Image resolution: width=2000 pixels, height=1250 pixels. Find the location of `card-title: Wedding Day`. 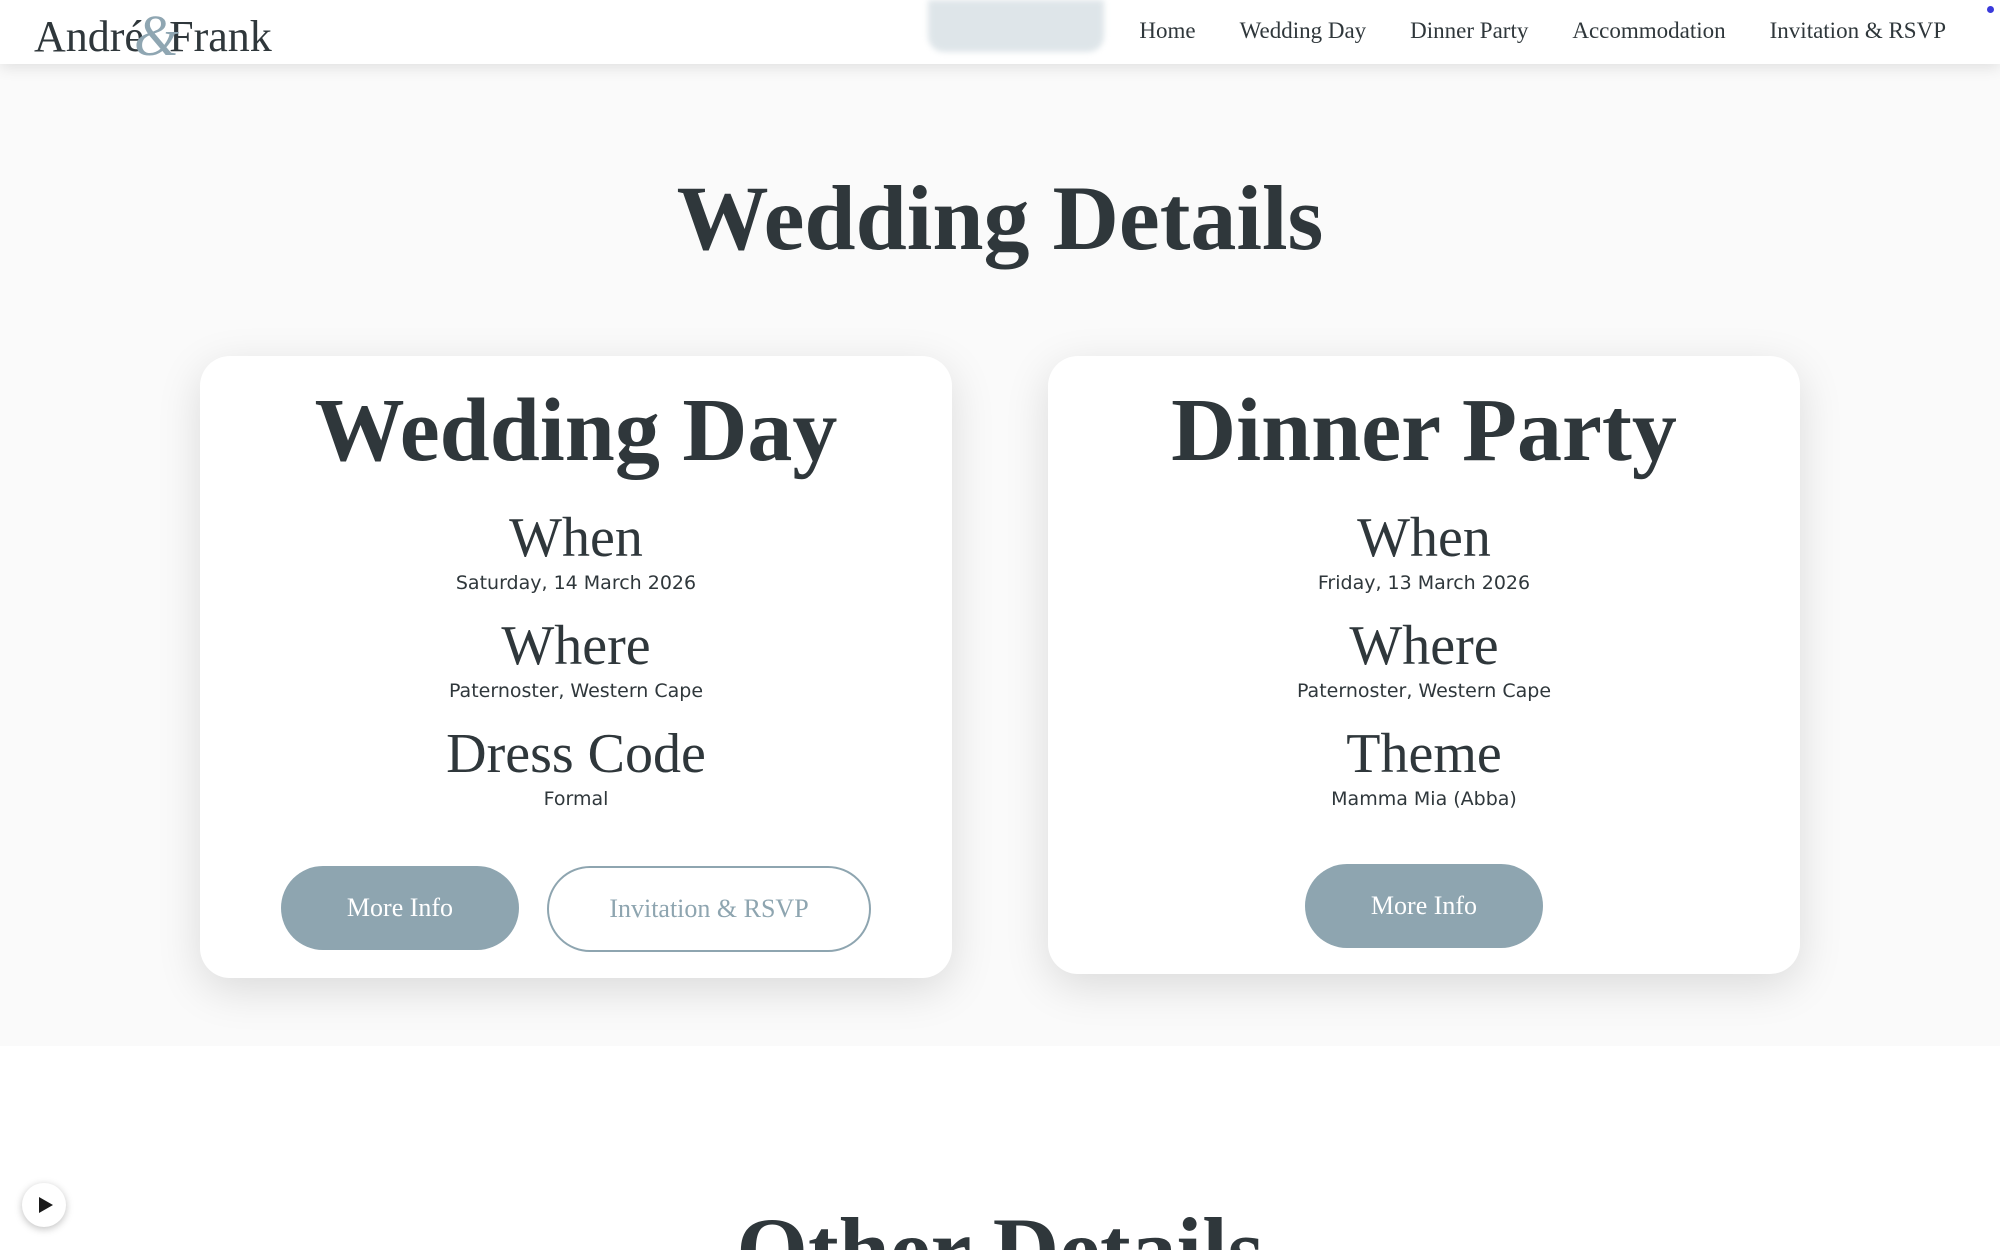

card-title: Wedding Day is located at coordinates (576, 430).